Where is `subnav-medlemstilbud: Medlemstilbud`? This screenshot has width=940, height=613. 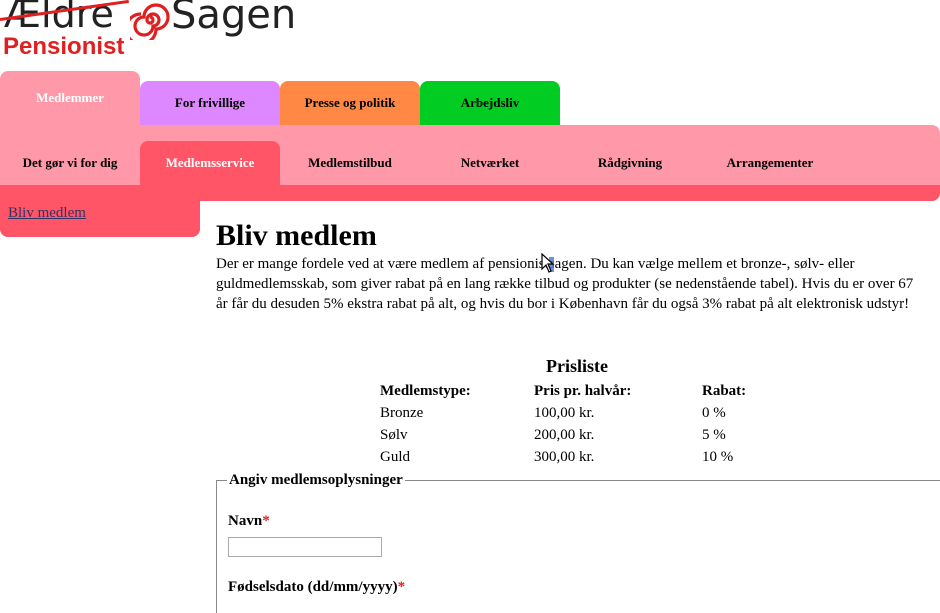
subnav-medlemstilbud: Medlemstilbud is located at coordinates (350, 163).